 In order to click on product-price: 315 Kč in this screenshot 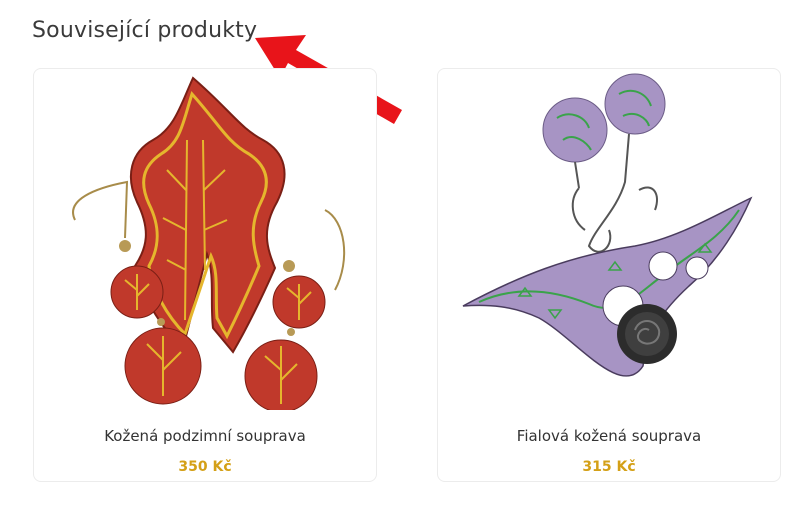, I will do `click(609, 467)`.